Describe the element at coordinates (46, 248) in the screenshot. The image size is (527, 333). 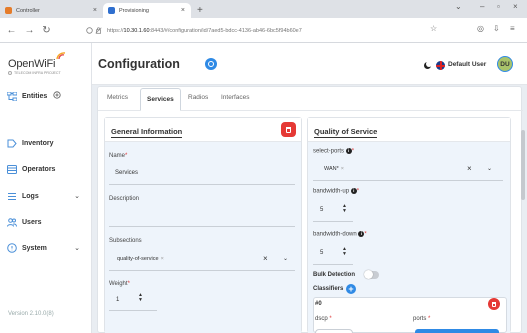
I see `sidebar-item-system: System ⌄` at that location.